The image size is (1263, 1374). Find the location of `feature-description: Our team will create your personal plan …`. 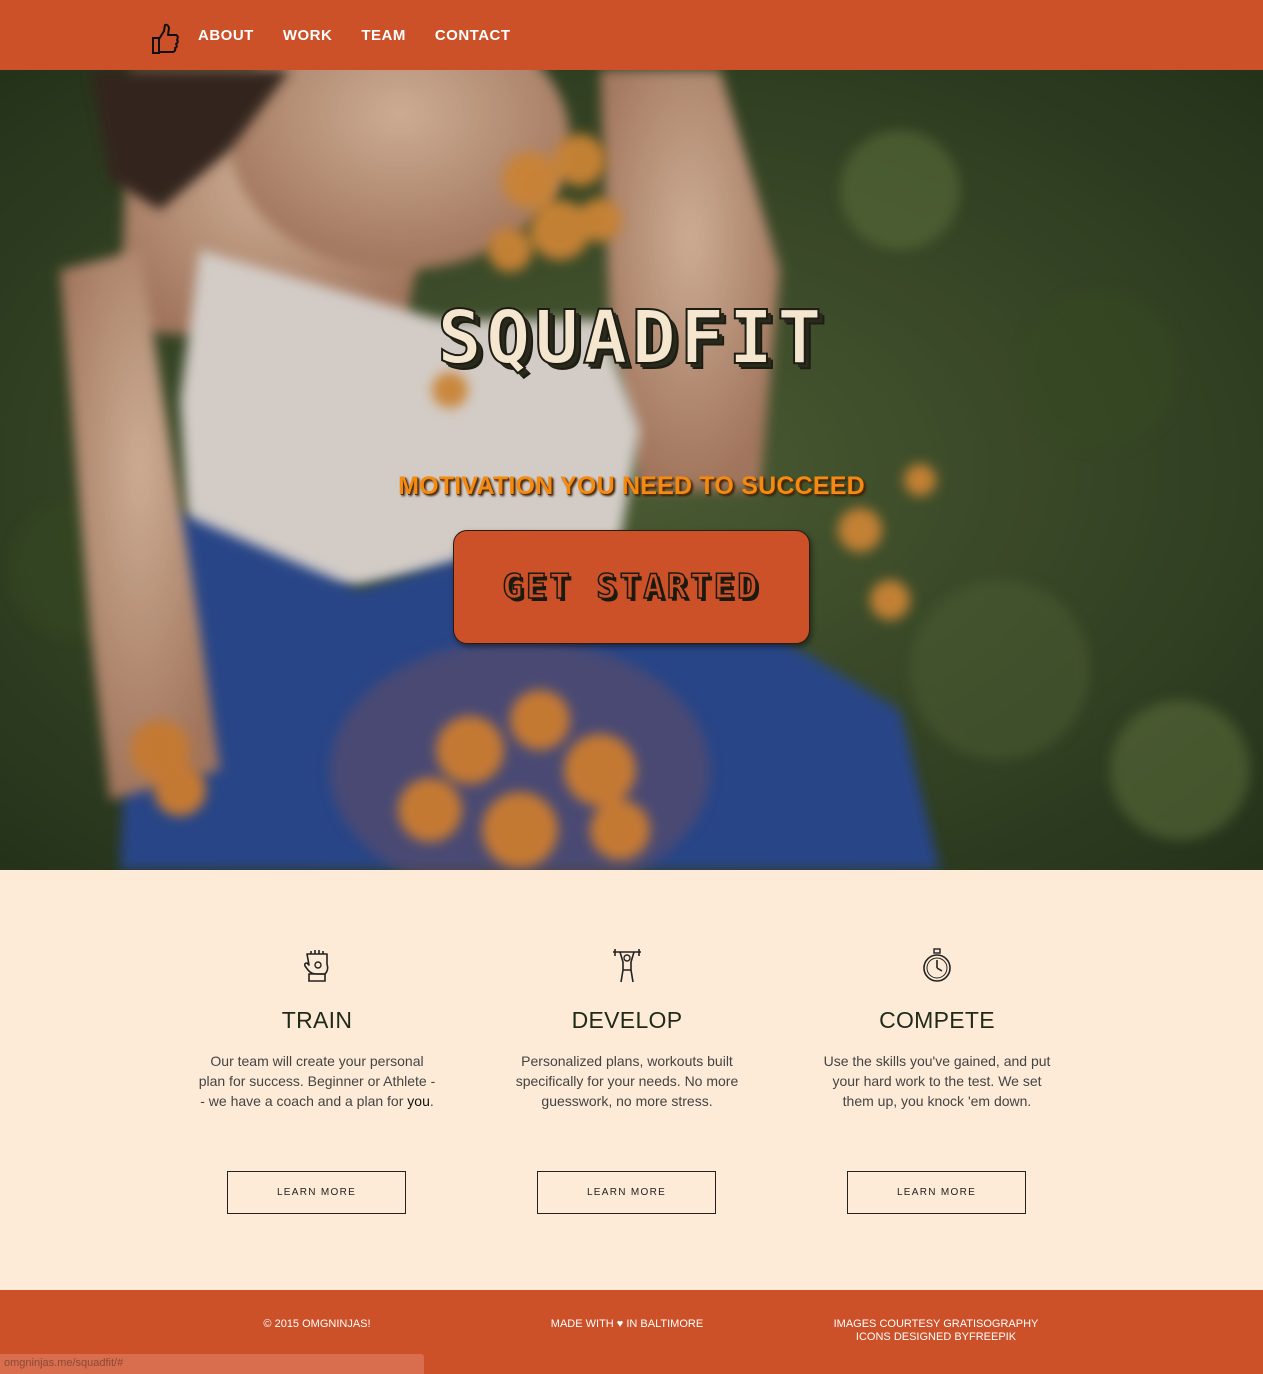

feature-description: Our team will create your personal plan … is located at coordinates (317, 1081).